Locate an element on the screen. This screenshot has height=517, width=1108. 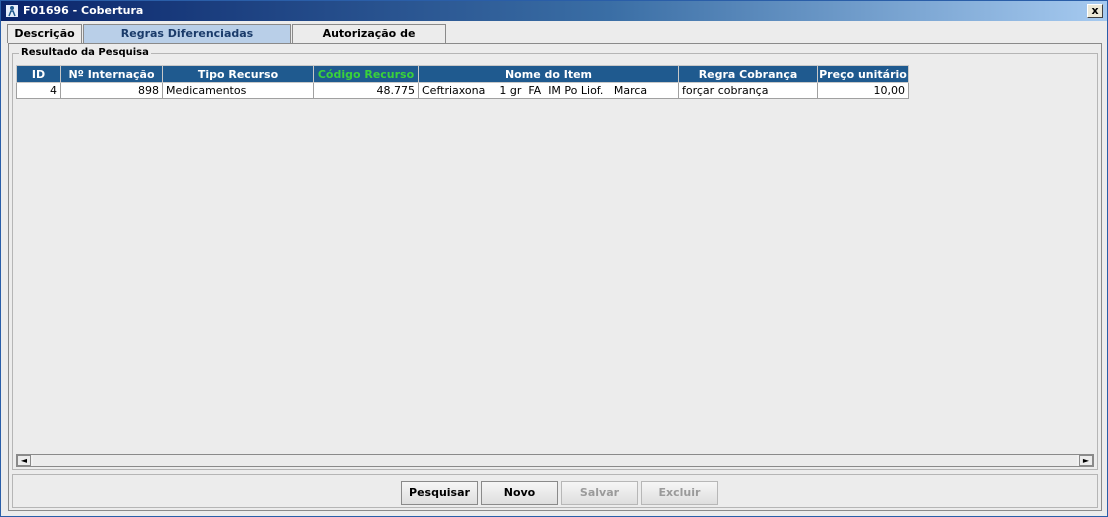
novo-button: Novo is located at coordinates (519, 493).